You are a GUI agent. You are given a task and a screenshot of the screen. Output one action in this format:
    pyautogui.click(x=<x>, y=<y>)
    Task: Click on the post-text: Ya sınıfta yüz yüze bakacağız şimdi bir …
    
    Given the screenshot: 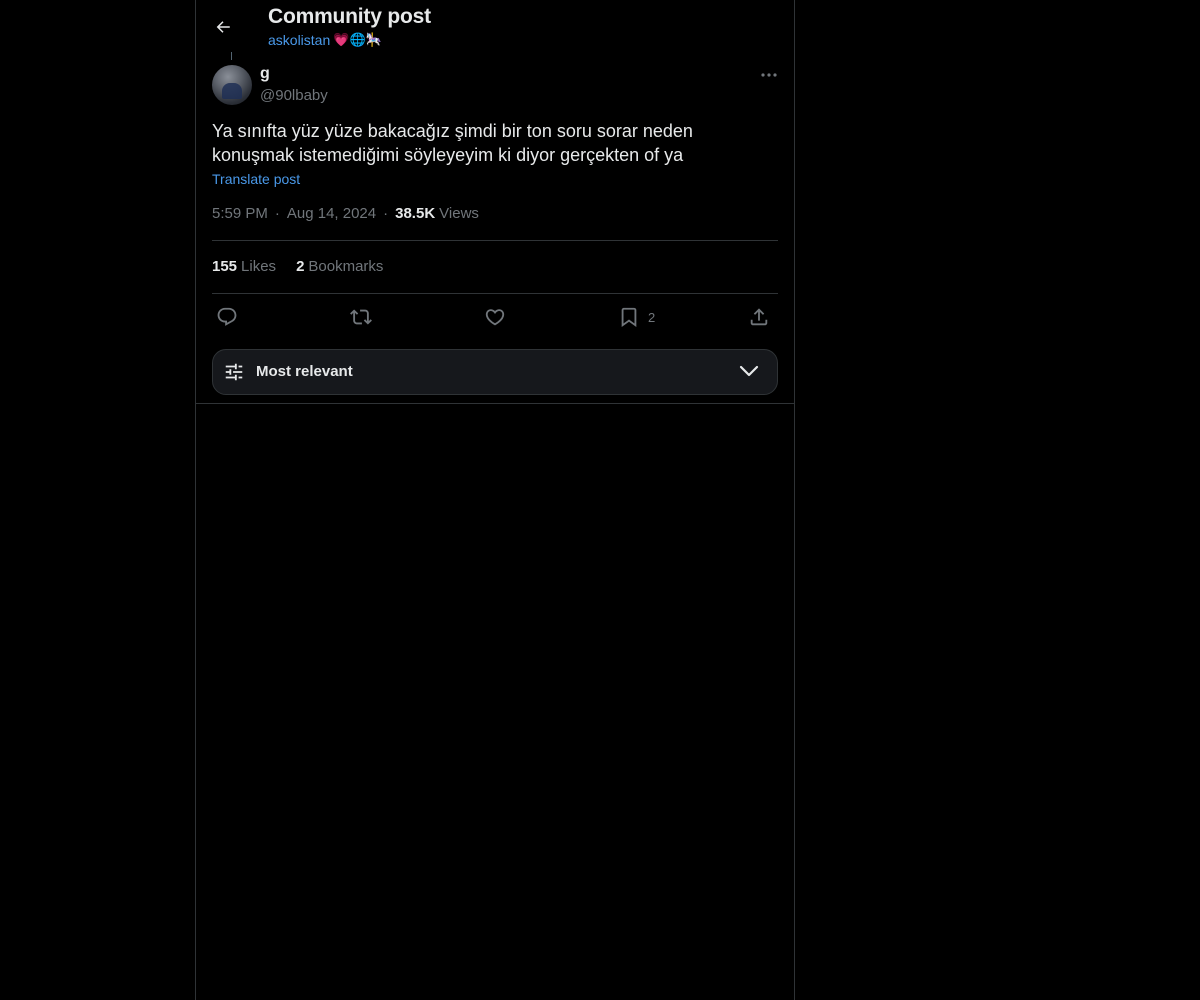 What is the action you would take?
    pyautogui.click(x=452, y=143)
    